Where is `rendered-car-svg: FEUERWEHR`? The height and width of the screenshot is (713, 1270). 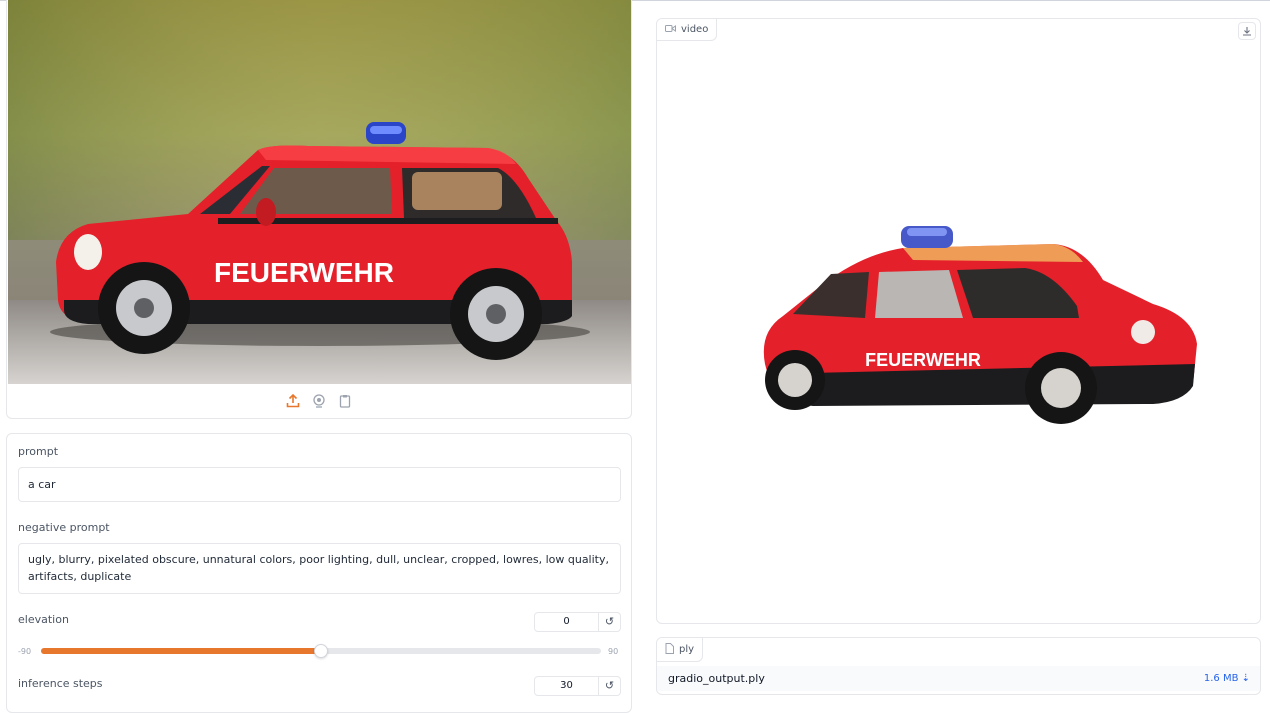 rendered-car-svg: FEUERWEHR is located at coordinates (980, 325).